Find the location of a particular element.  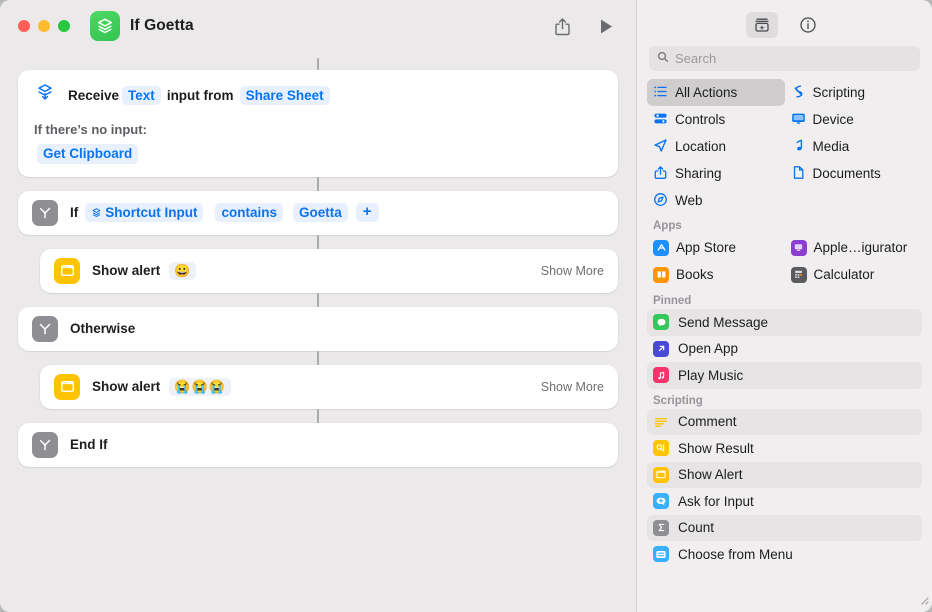

play-icon is located at coordinates (606, 26).